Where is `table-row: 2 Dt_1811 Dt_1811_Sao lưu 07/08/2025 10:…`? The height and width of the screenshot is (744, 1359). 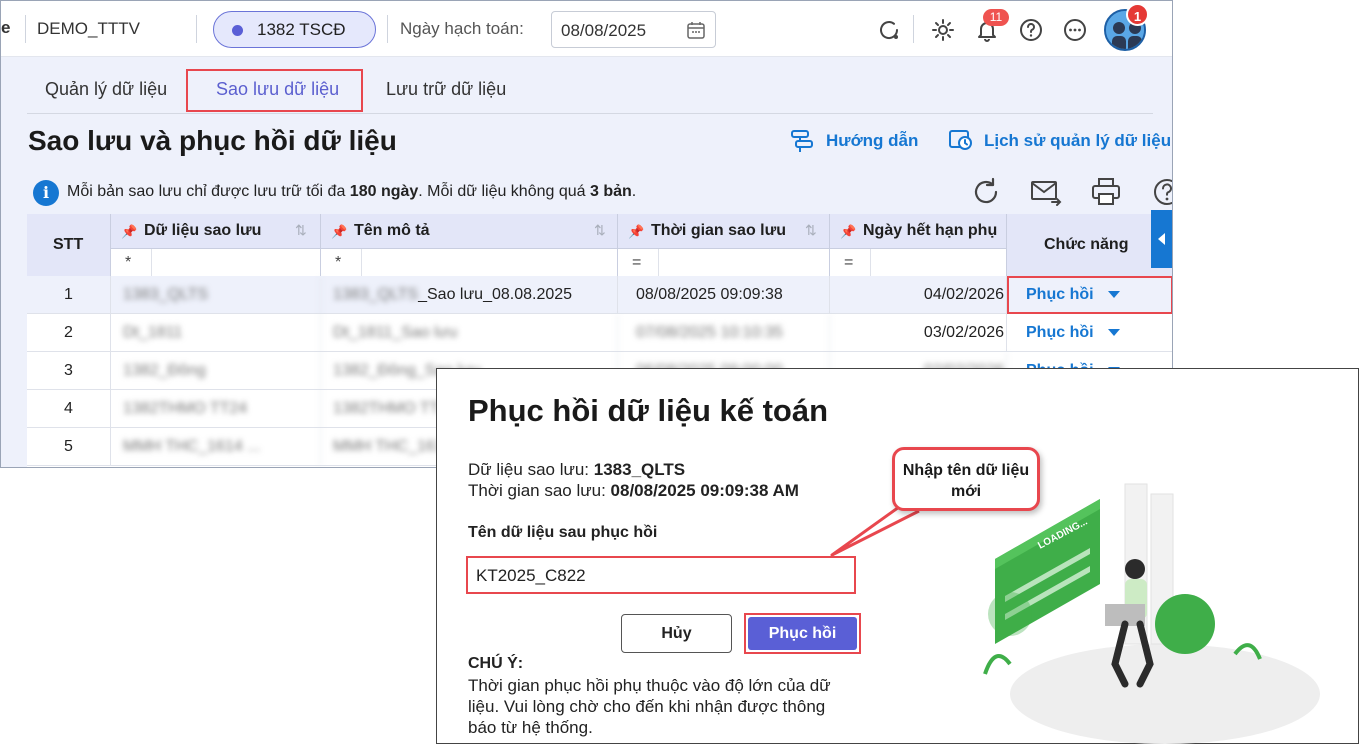 table-row: 2 Dt_1811 Dt_1811_Sao lưu 07/08/2025 10:… is located at coordinates (599, 333).